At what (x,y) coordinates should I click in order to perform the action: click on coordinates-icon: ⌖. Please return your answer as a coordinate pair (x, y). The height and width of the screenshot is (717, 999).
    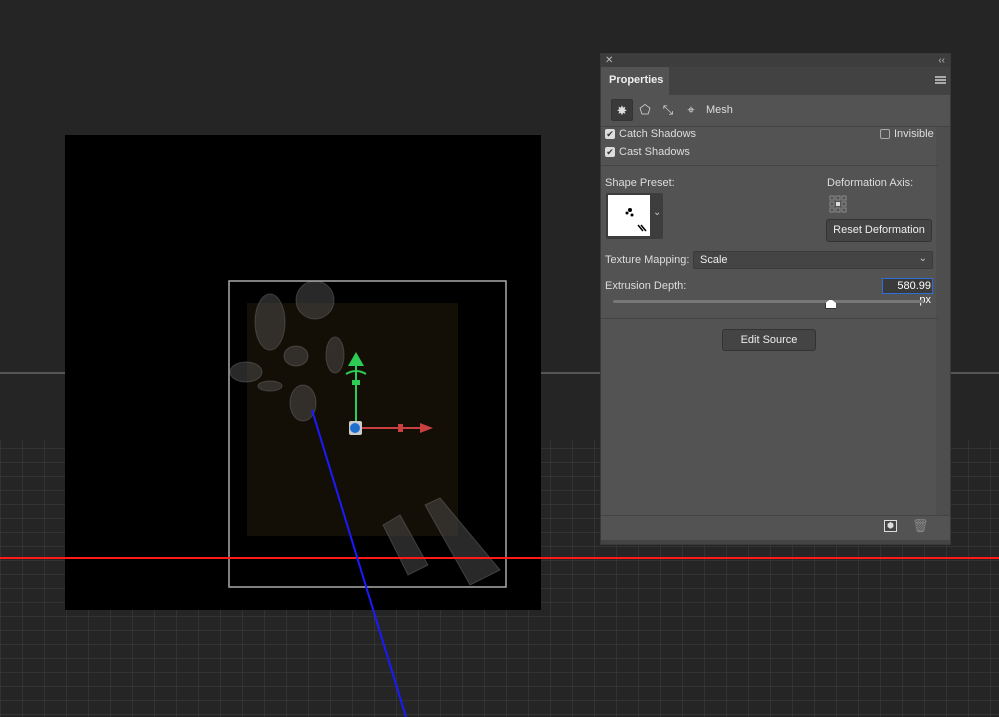
    Looking at the image, I should click on (691, 110).